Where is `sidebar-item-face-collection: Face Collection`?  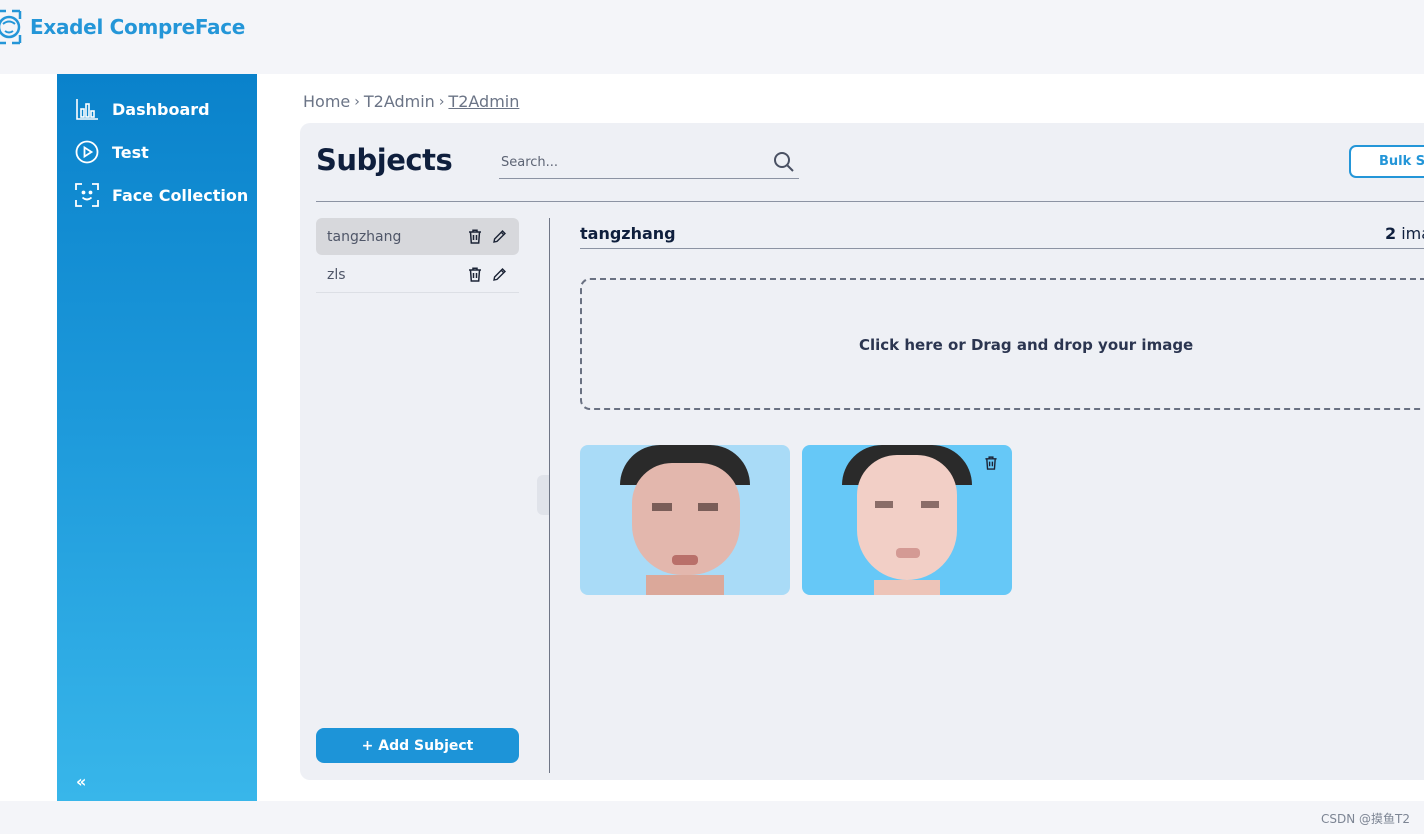
sidebar-item-face-collection: Face Collection is located at coordinates (161, 195).